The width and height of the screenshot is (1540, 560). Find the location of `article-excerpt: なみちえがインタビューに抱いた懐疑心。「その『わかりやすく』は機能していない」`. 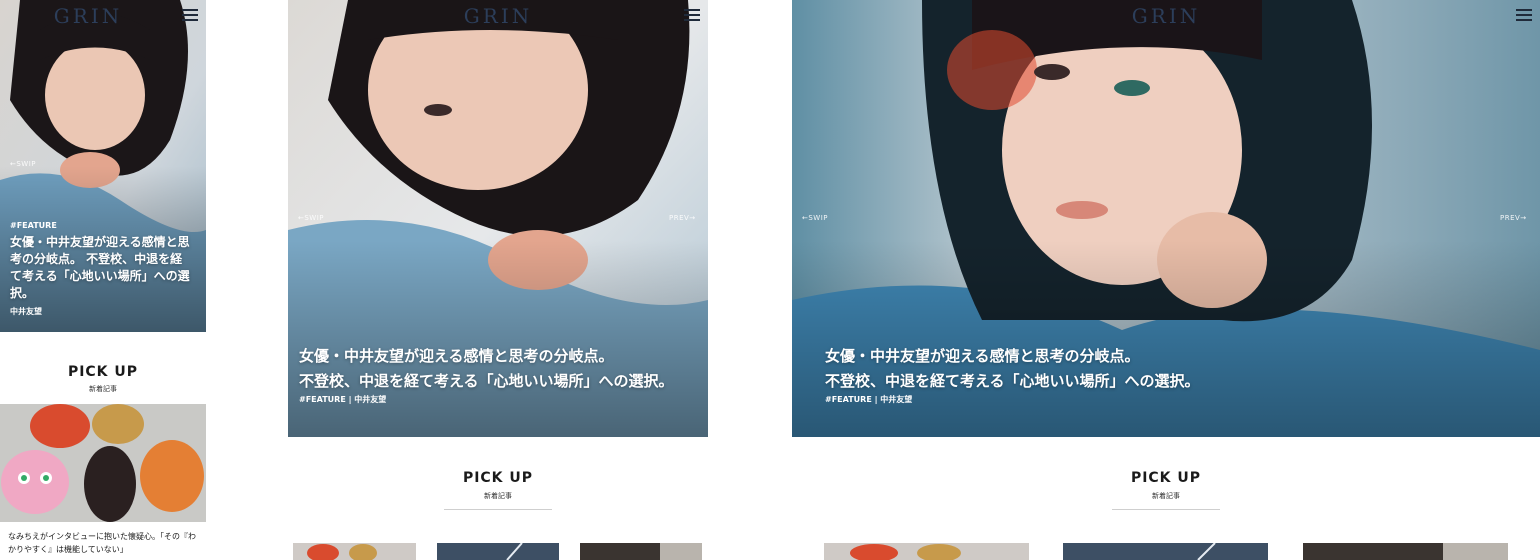

article-excerpt: なみちえがインタビューに抱いた懐疑心。「その『わかりやすく』は機能していない」 is located at coordinates (104, 543).